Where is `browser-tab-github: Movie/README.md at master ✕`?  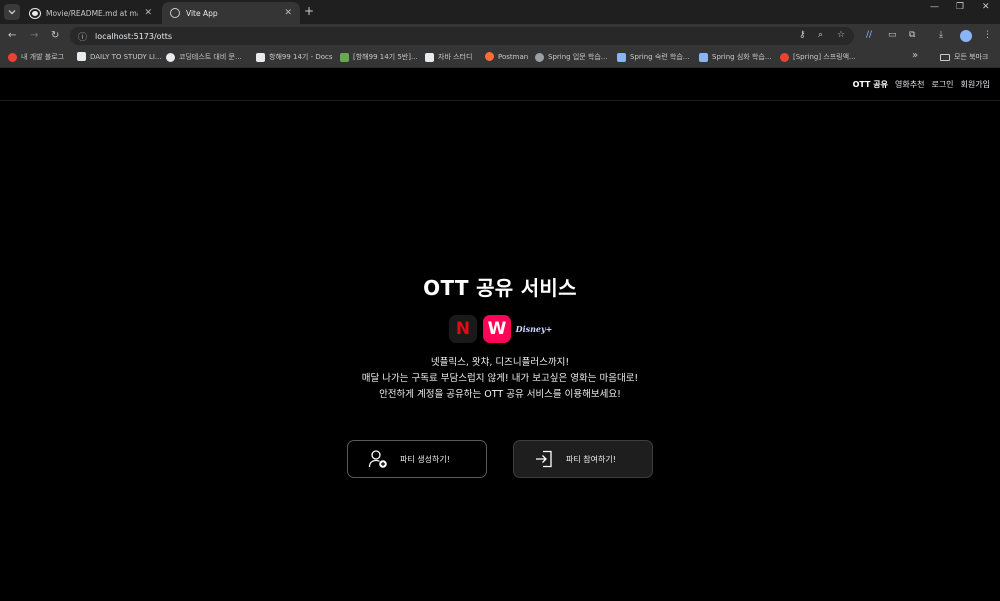
browser-tab-github: Movie/README.md at master ✕ is located at coordinates (91, 13).